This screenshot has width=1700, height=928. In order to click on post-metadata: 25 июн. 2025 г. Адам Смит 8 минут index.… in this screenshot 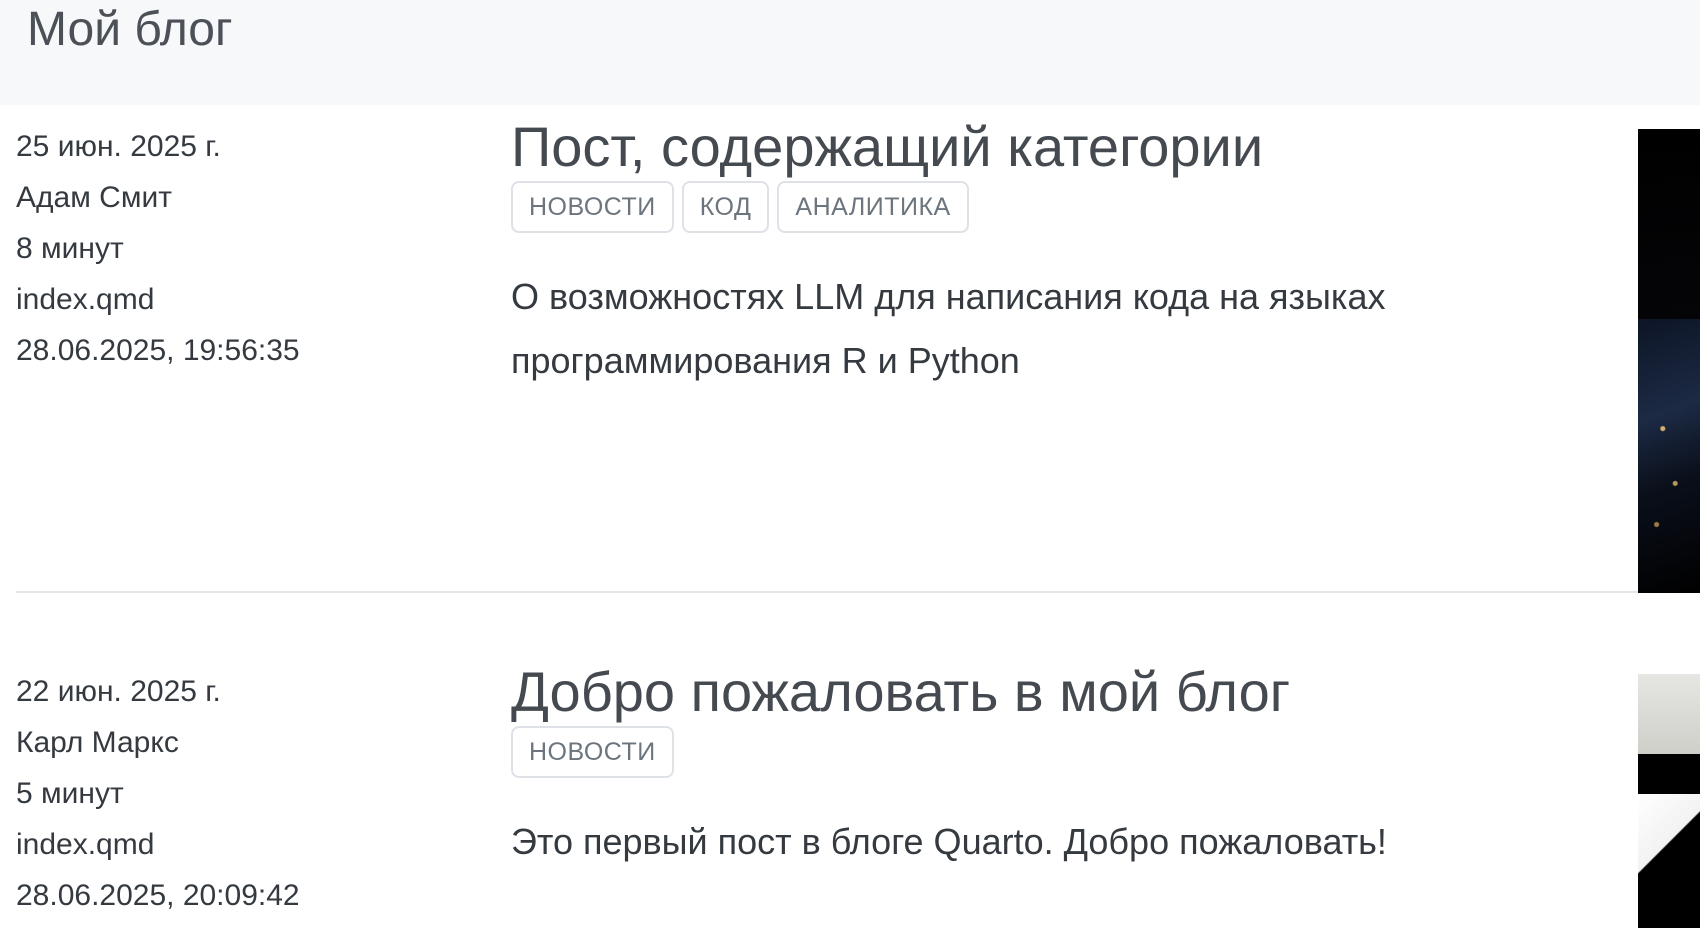, I will do `click(158, 248)`.